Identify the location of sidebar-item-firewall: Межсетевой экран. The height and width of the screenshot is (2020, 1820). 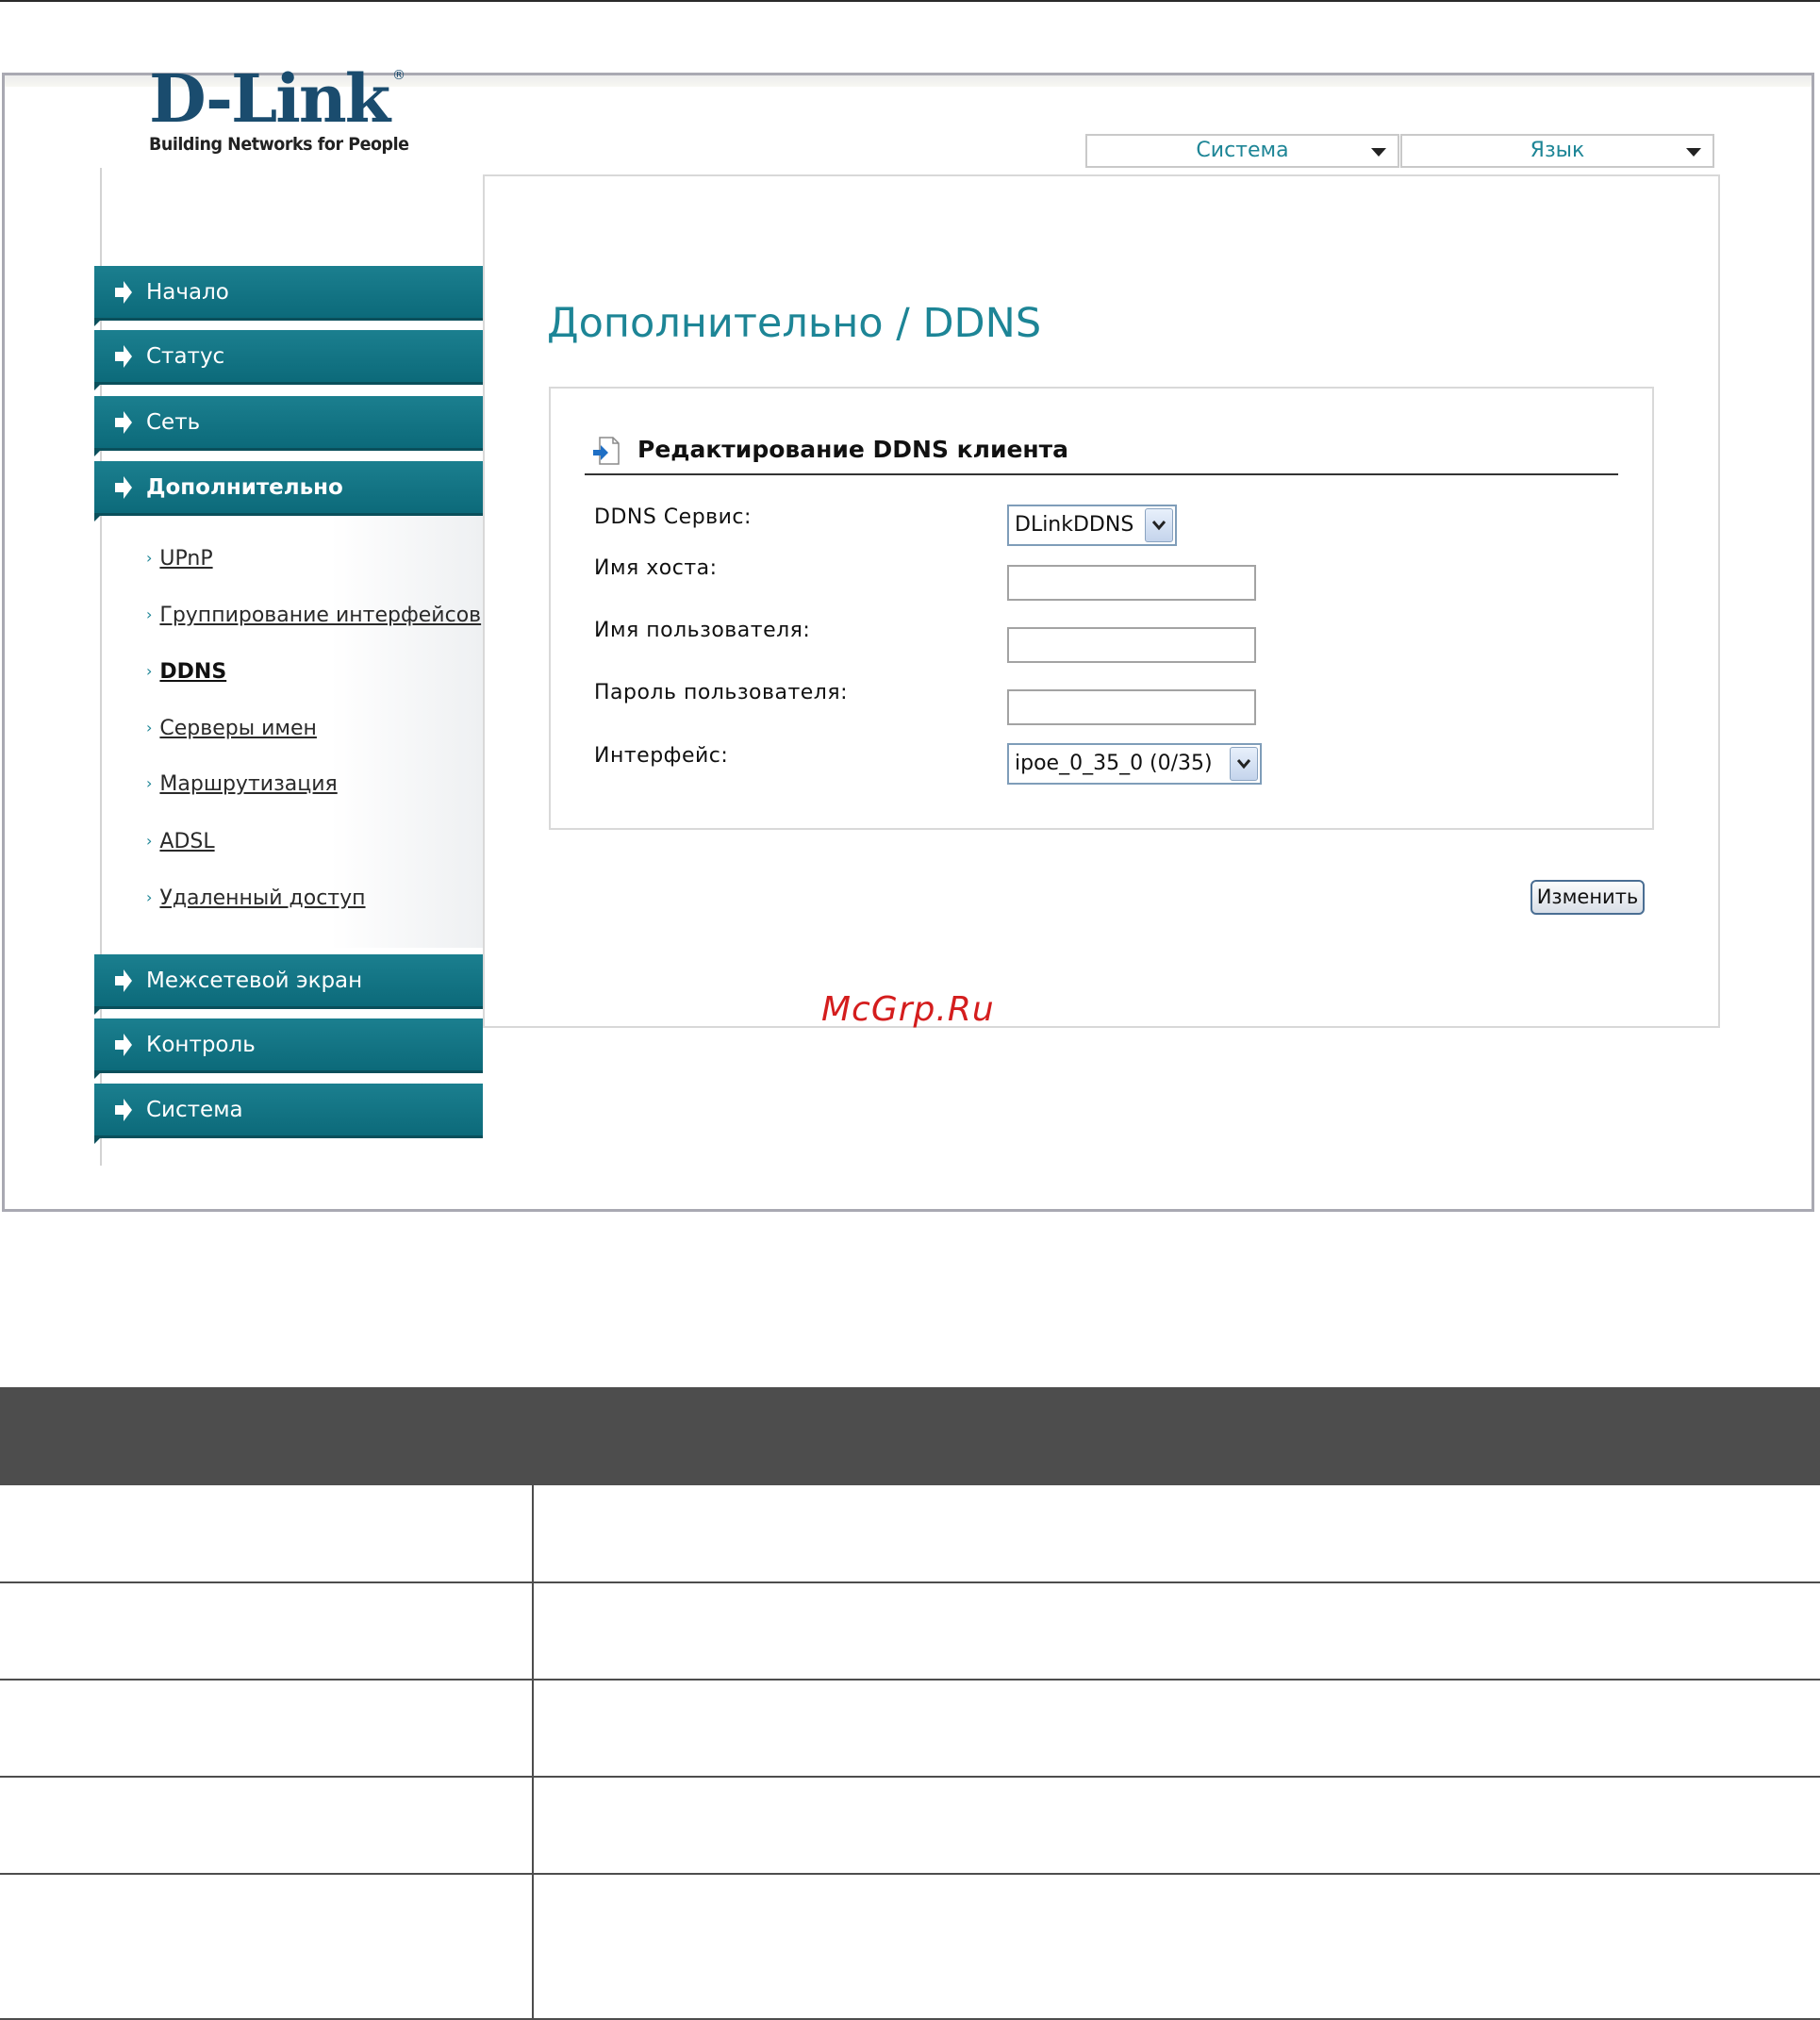
(288, 984).